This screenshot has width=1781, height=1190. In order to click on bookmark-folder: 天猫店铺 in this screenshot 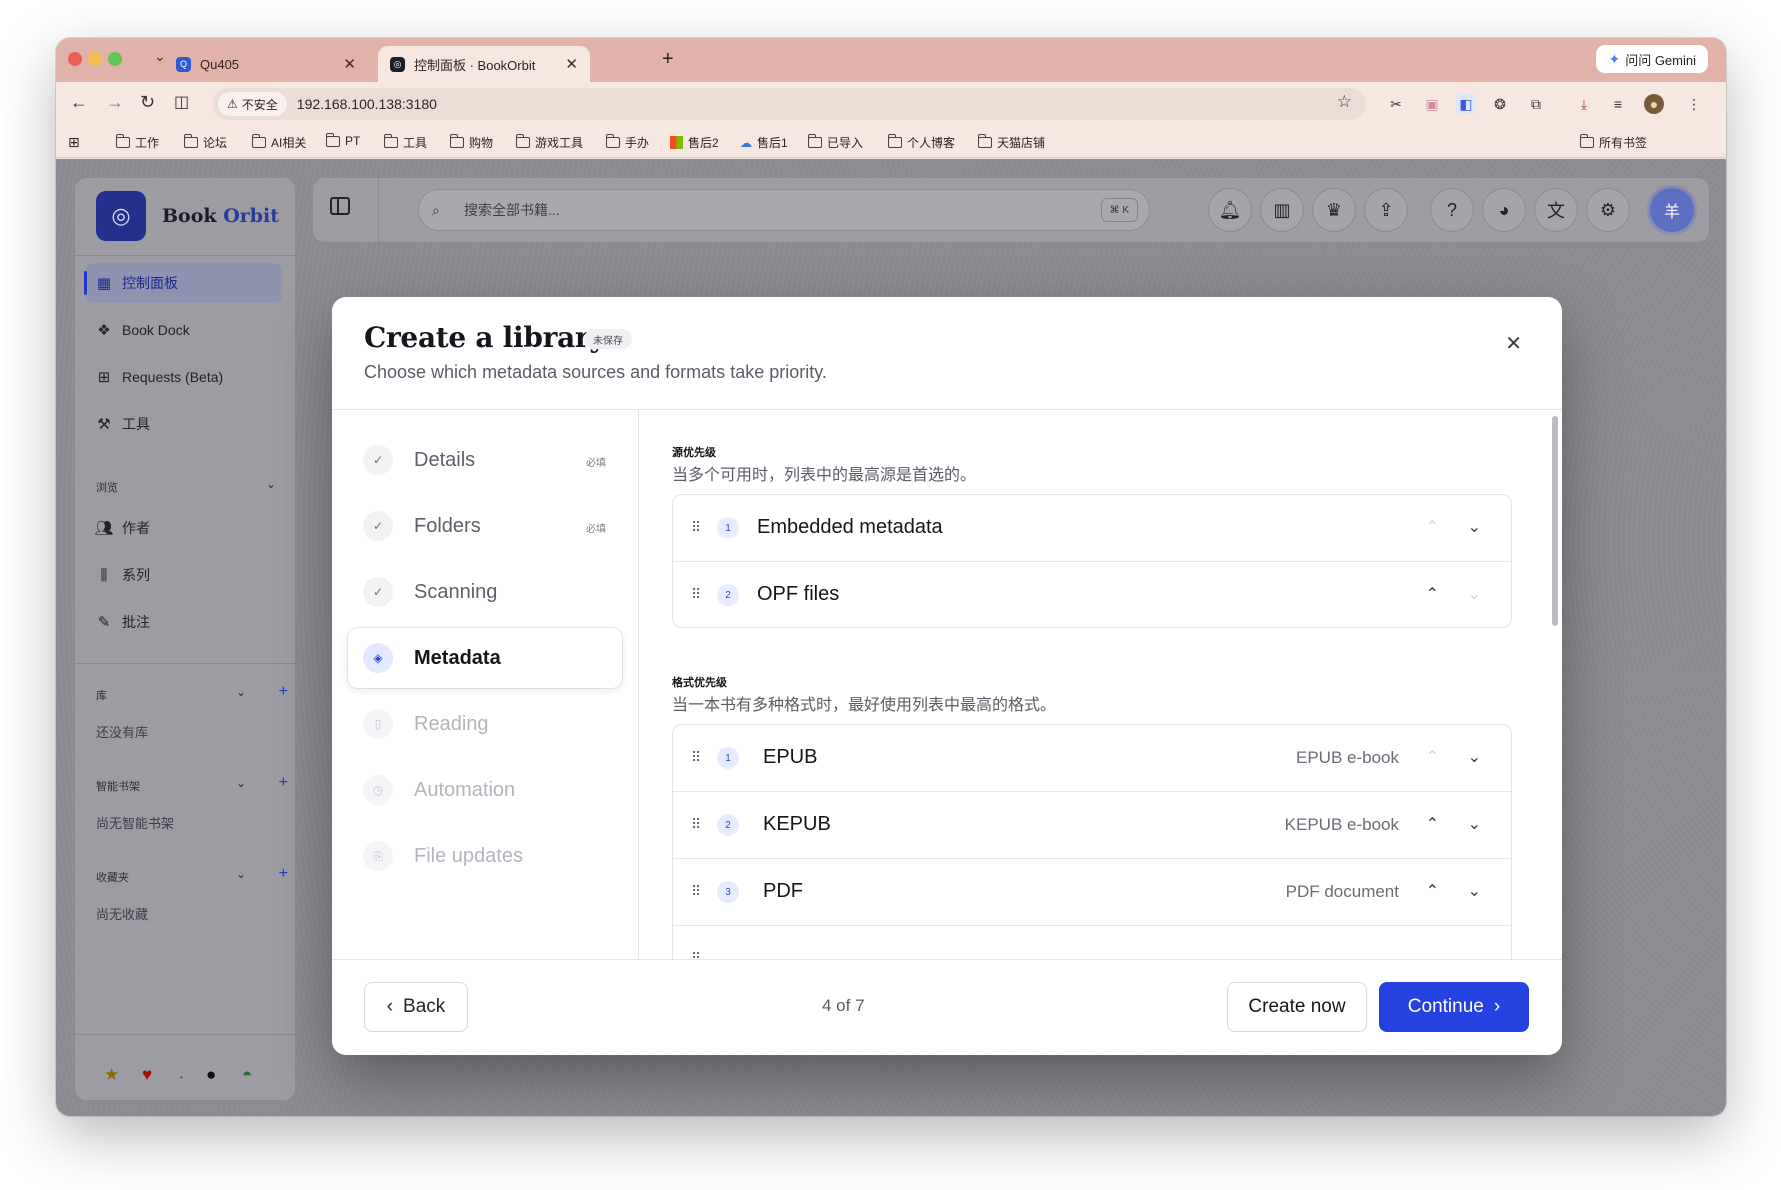, I will do `click(1011, 142)`.